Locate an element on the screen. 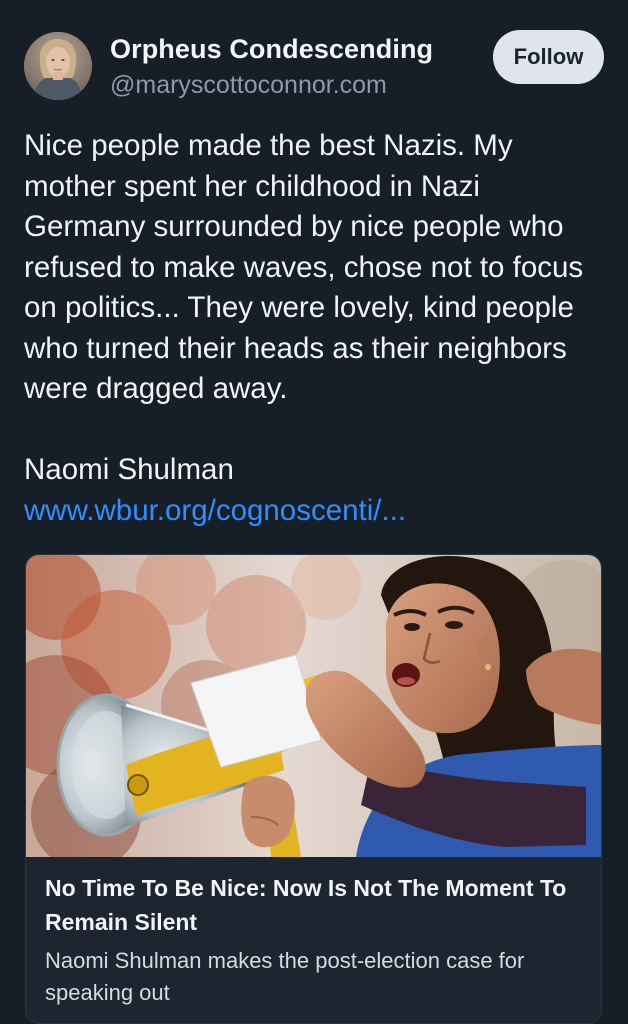 Image resolution: width=628 pixels, height=1024 pixels. user-avatar-icon is located at coordinates (58, 66).